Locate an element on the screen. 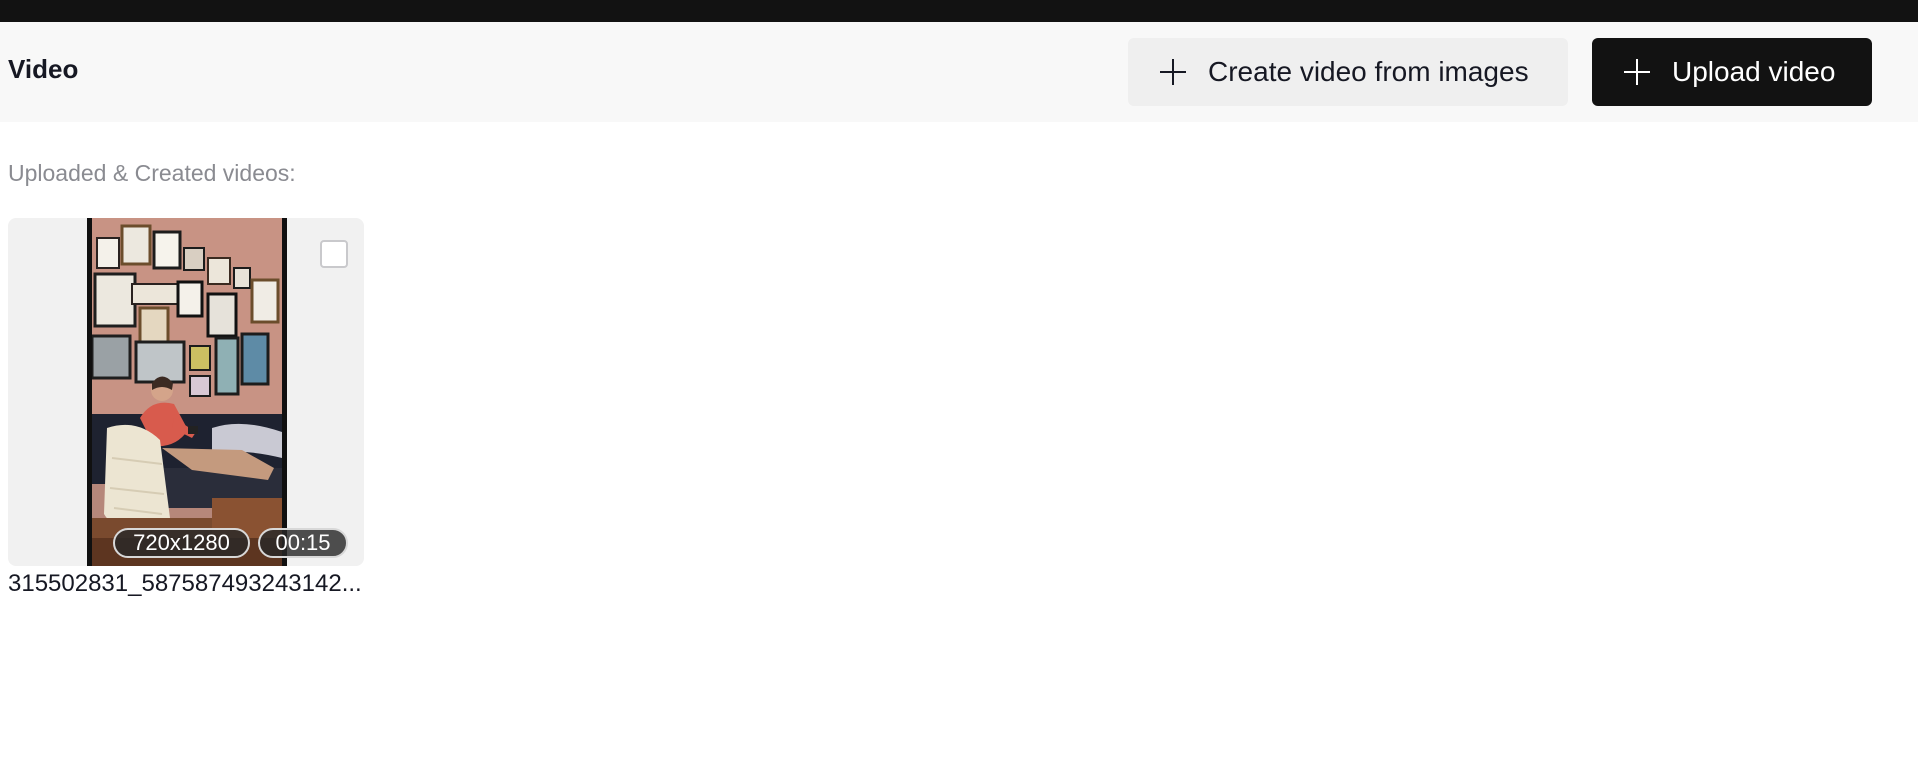  create-video-from-images-button: Create video from images is located at coordinates (1348, 72).